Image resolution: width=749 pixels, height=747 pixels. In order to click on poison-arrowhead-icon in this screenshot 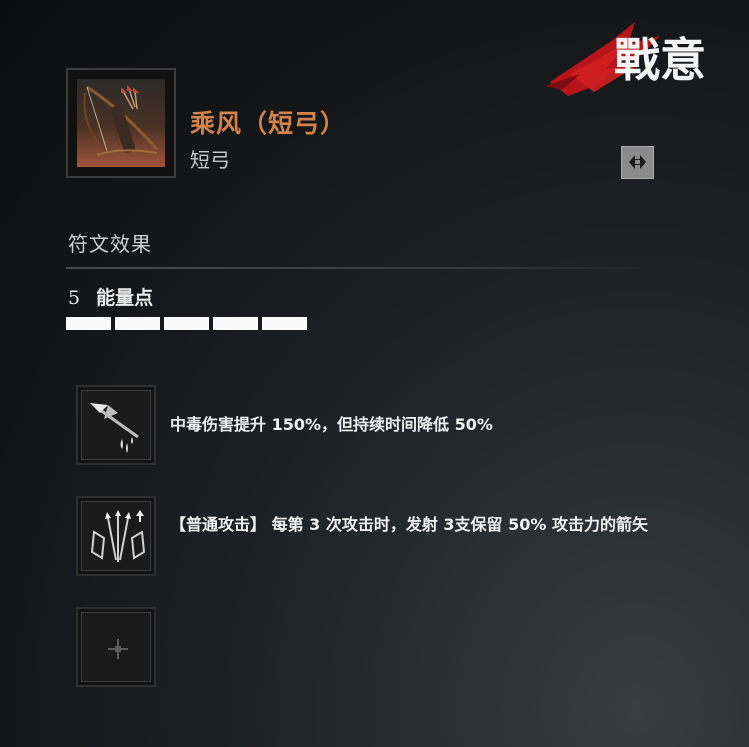, I will do `click(114, 428)`.